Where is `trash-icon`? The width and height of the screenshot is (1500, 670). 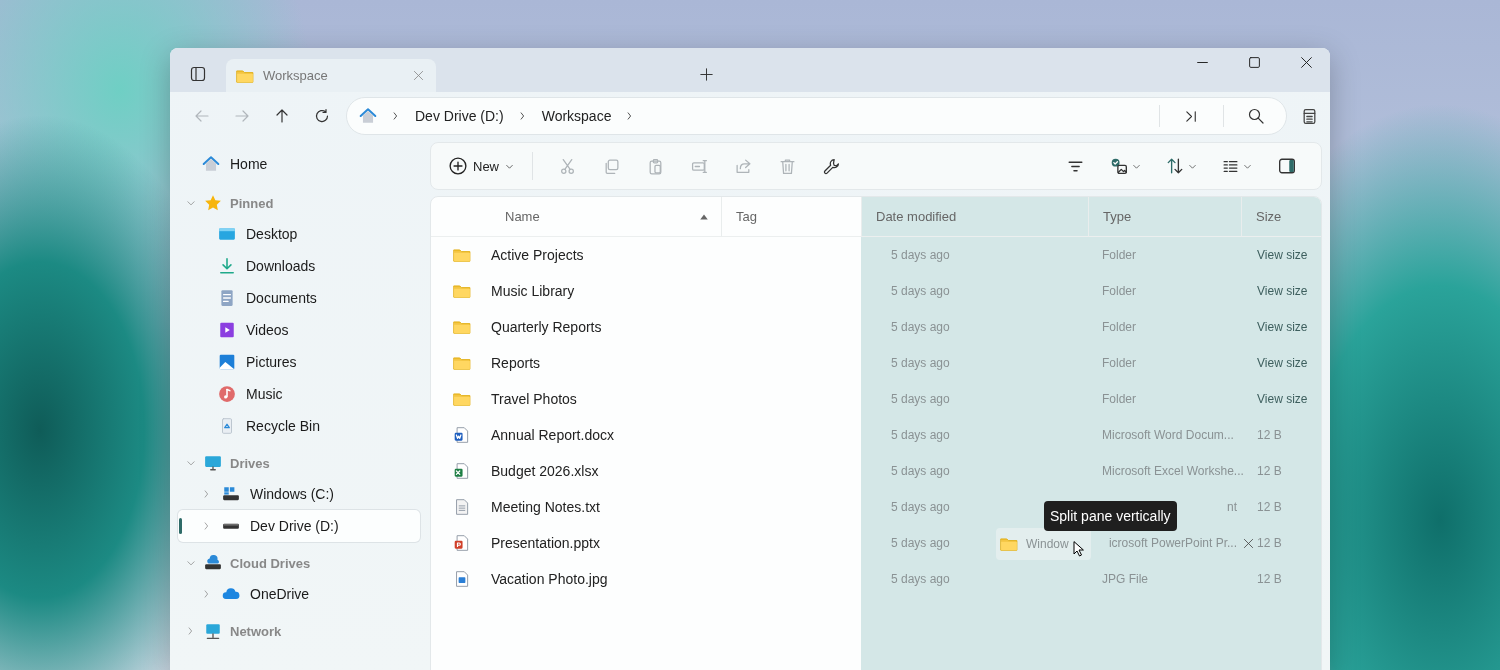
trash-icon is located at coordinates (787, 166).